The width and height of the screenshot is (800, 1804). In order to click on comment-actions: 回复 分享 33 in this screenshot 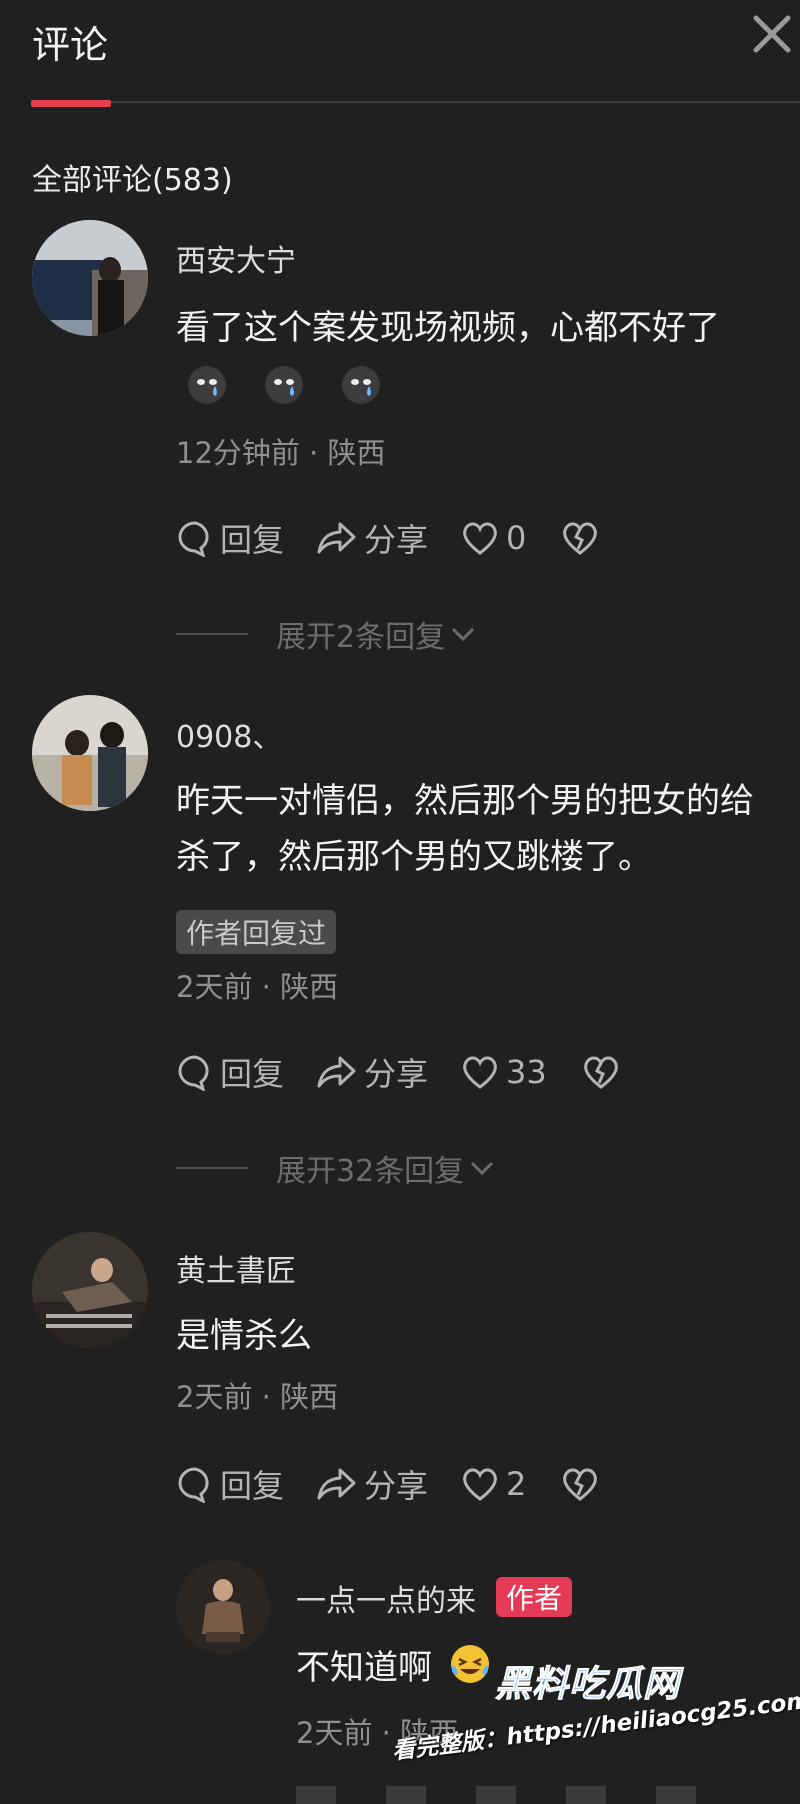, I will do `click(417, 1072)`.